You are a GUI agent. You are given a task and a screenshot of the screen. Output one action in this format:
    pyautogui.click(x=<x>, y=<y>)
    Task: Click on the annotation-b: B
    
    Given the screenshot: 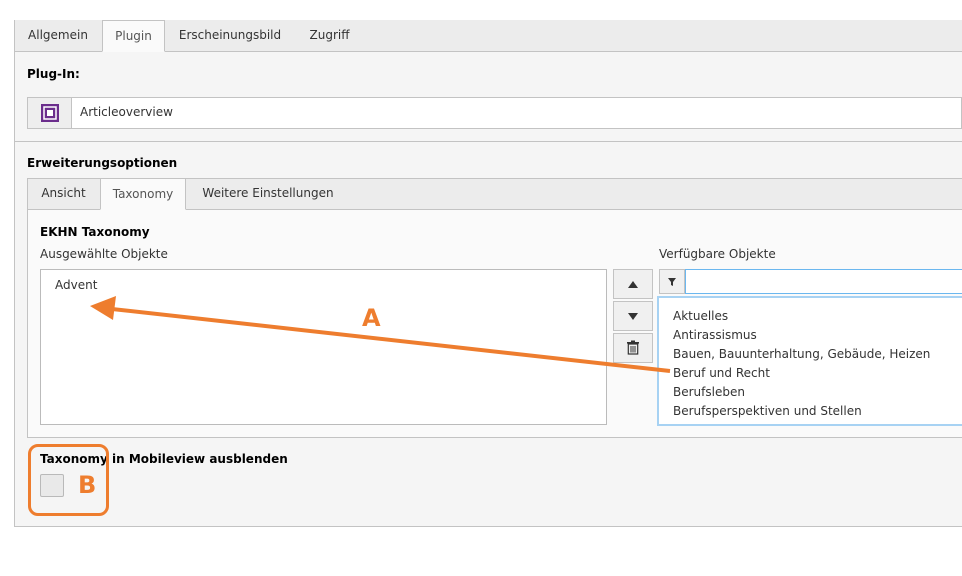 What is the action you would take?
    pyautogui.click(x=87, y=485)
    